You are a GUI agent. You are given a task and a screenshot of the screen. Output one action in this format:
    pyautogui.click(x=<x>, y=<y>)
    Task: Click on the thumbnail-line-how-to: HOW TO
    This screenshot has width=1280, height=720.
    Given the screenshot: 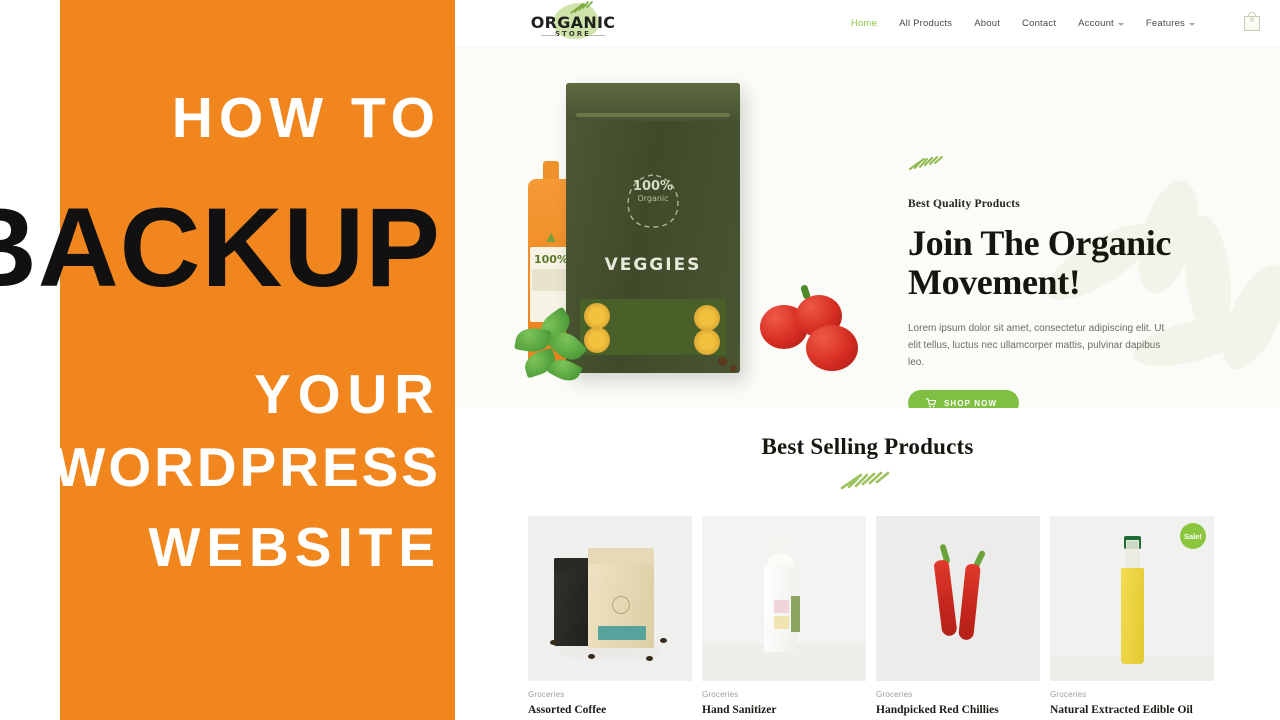 What is the action you would take?
    pyautogui.click(x=306, y=118)
    